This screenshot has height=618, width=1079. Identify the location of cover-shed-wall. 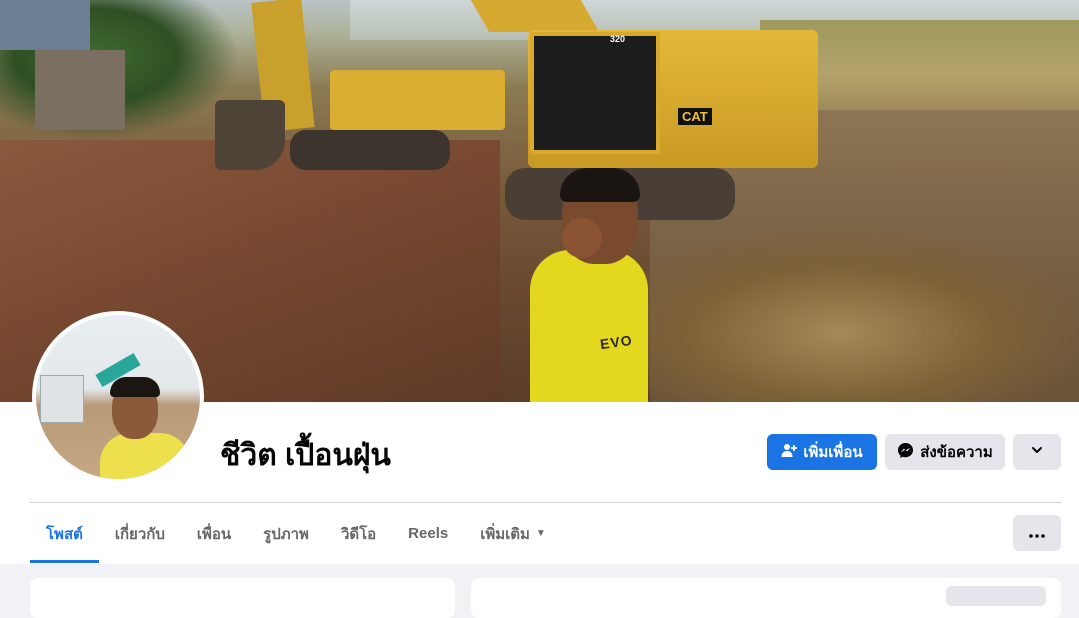
(80, 90).